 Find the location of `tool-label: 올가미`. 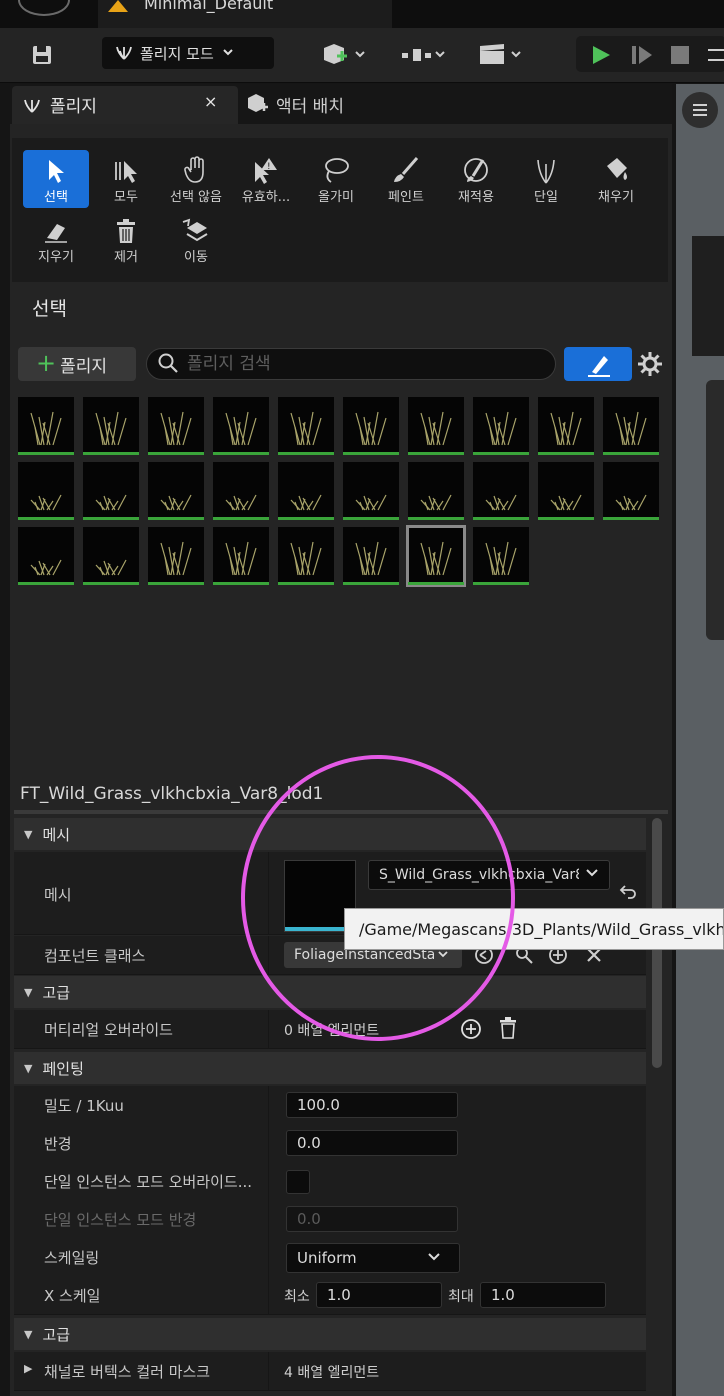

tool-label: 올가미 is located at coordinates (336, 197).